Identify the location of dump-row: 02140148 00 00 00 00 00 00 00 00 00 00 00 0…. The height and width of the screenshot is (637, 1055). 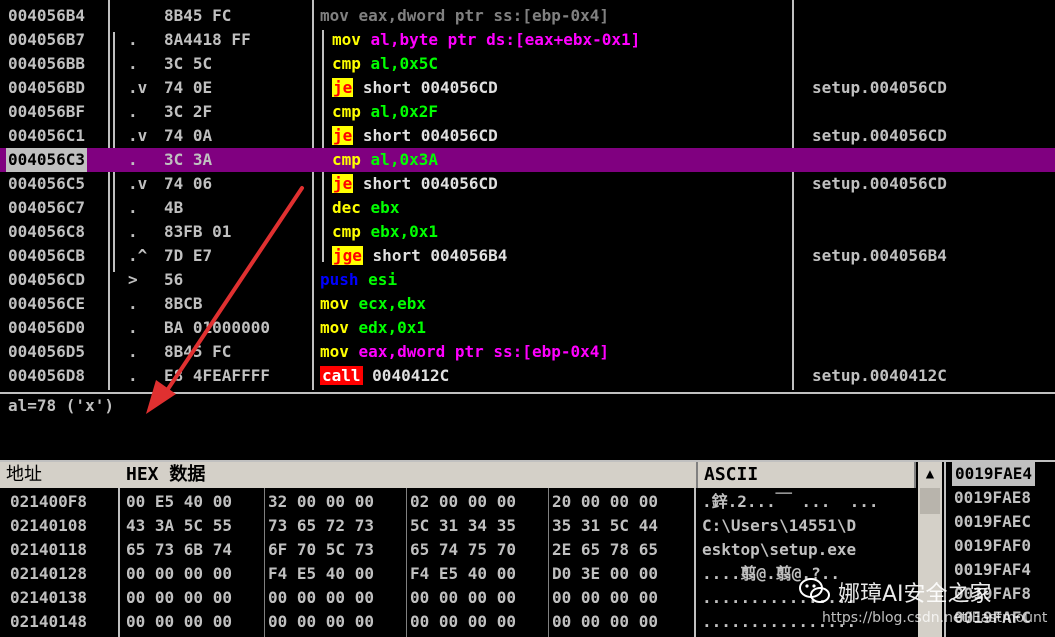
(459, 622).